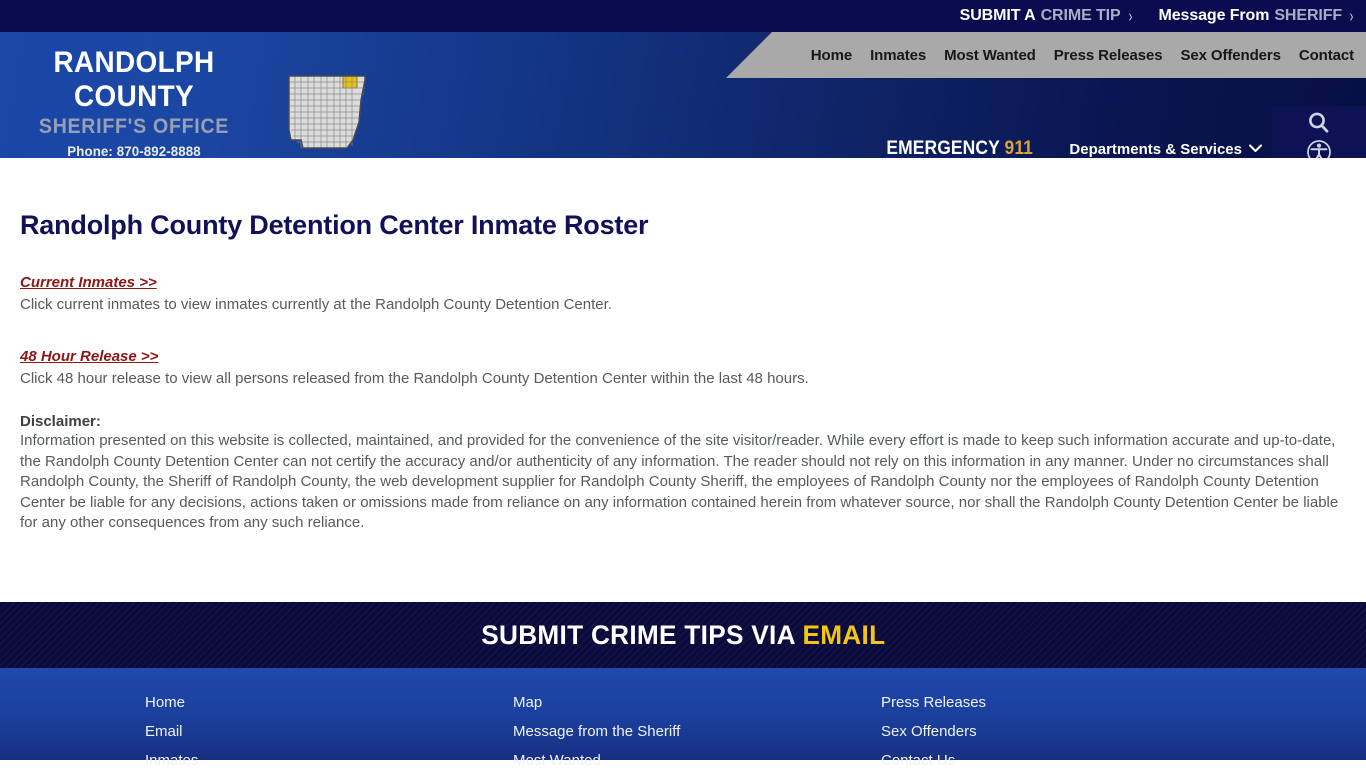 The width and height of the screenshot is (1366, 768). Describe the element at coordinates (1214, 15) in the screenshot. I see `message-from-sheriff-strong: Message From` at that location.